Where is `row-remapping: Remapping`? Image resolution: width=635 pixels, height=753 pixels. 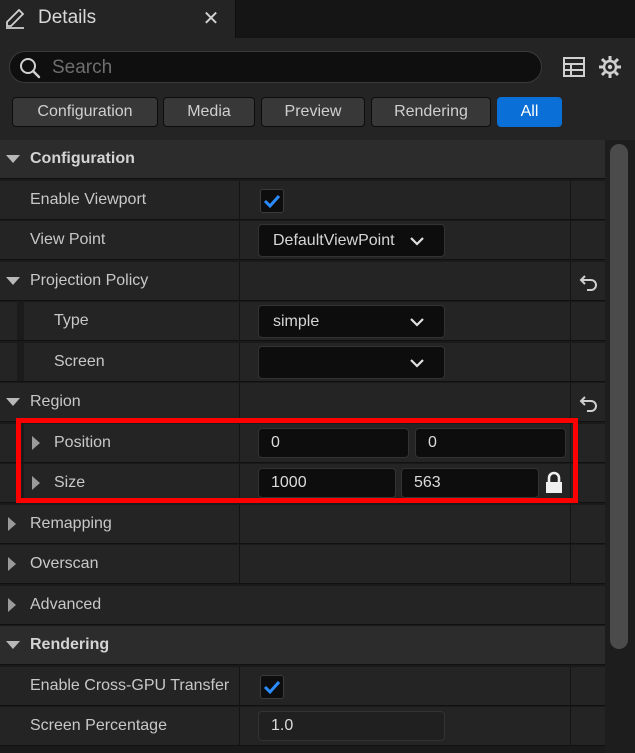
row-remapping: Remapping is located at coordinates (302, 524).